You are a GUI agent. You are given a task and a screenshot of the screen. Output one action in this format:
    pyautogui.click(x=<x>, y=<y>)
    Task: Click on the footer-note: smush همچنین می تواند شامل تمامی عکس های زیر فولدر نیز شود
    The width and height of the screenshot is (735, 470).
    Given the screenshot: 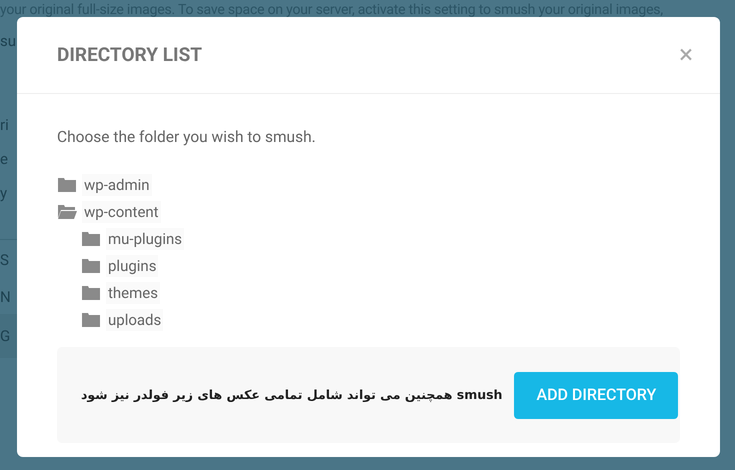 What is the action you would take?
    pyautogui.click(x=291, y=395)
    